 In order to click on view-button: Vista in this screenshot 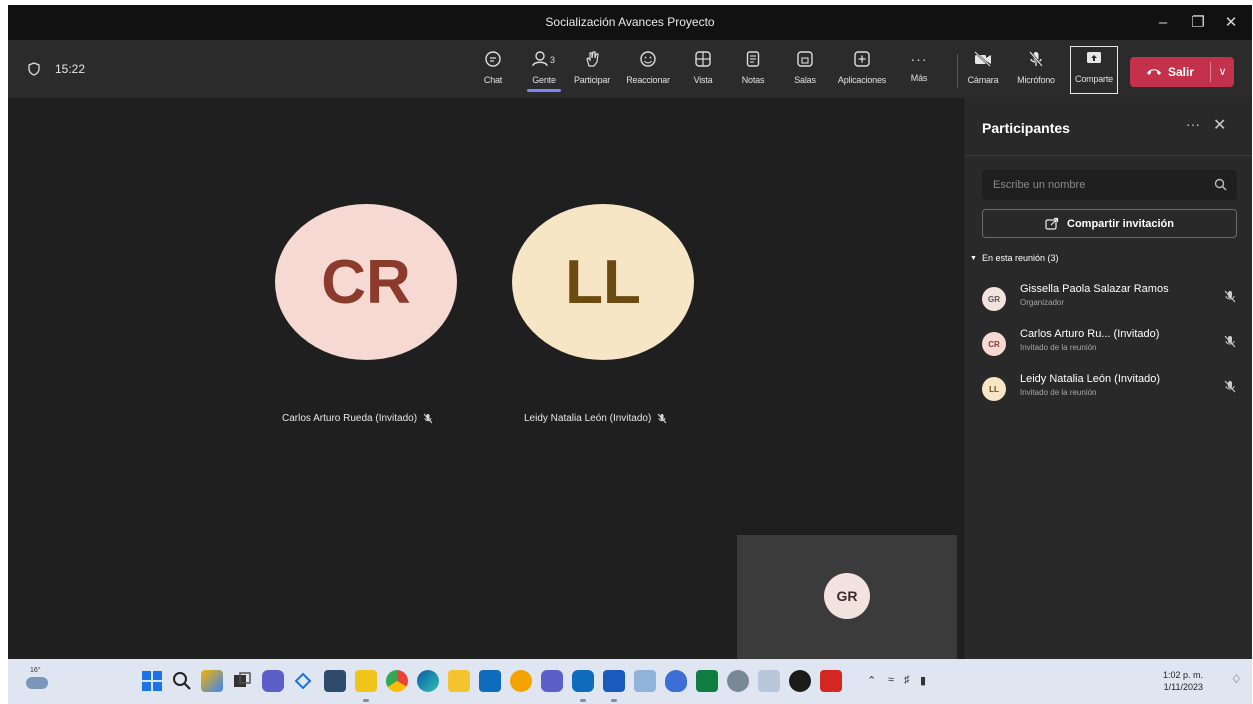, I will do `click(703, 71)`.